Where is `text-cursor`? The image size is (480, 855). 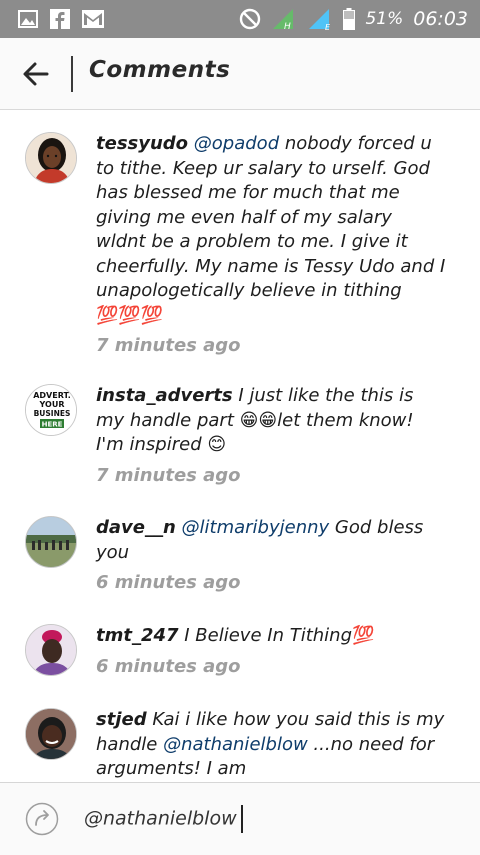 text-cursor is located at coordinates (241, 819).